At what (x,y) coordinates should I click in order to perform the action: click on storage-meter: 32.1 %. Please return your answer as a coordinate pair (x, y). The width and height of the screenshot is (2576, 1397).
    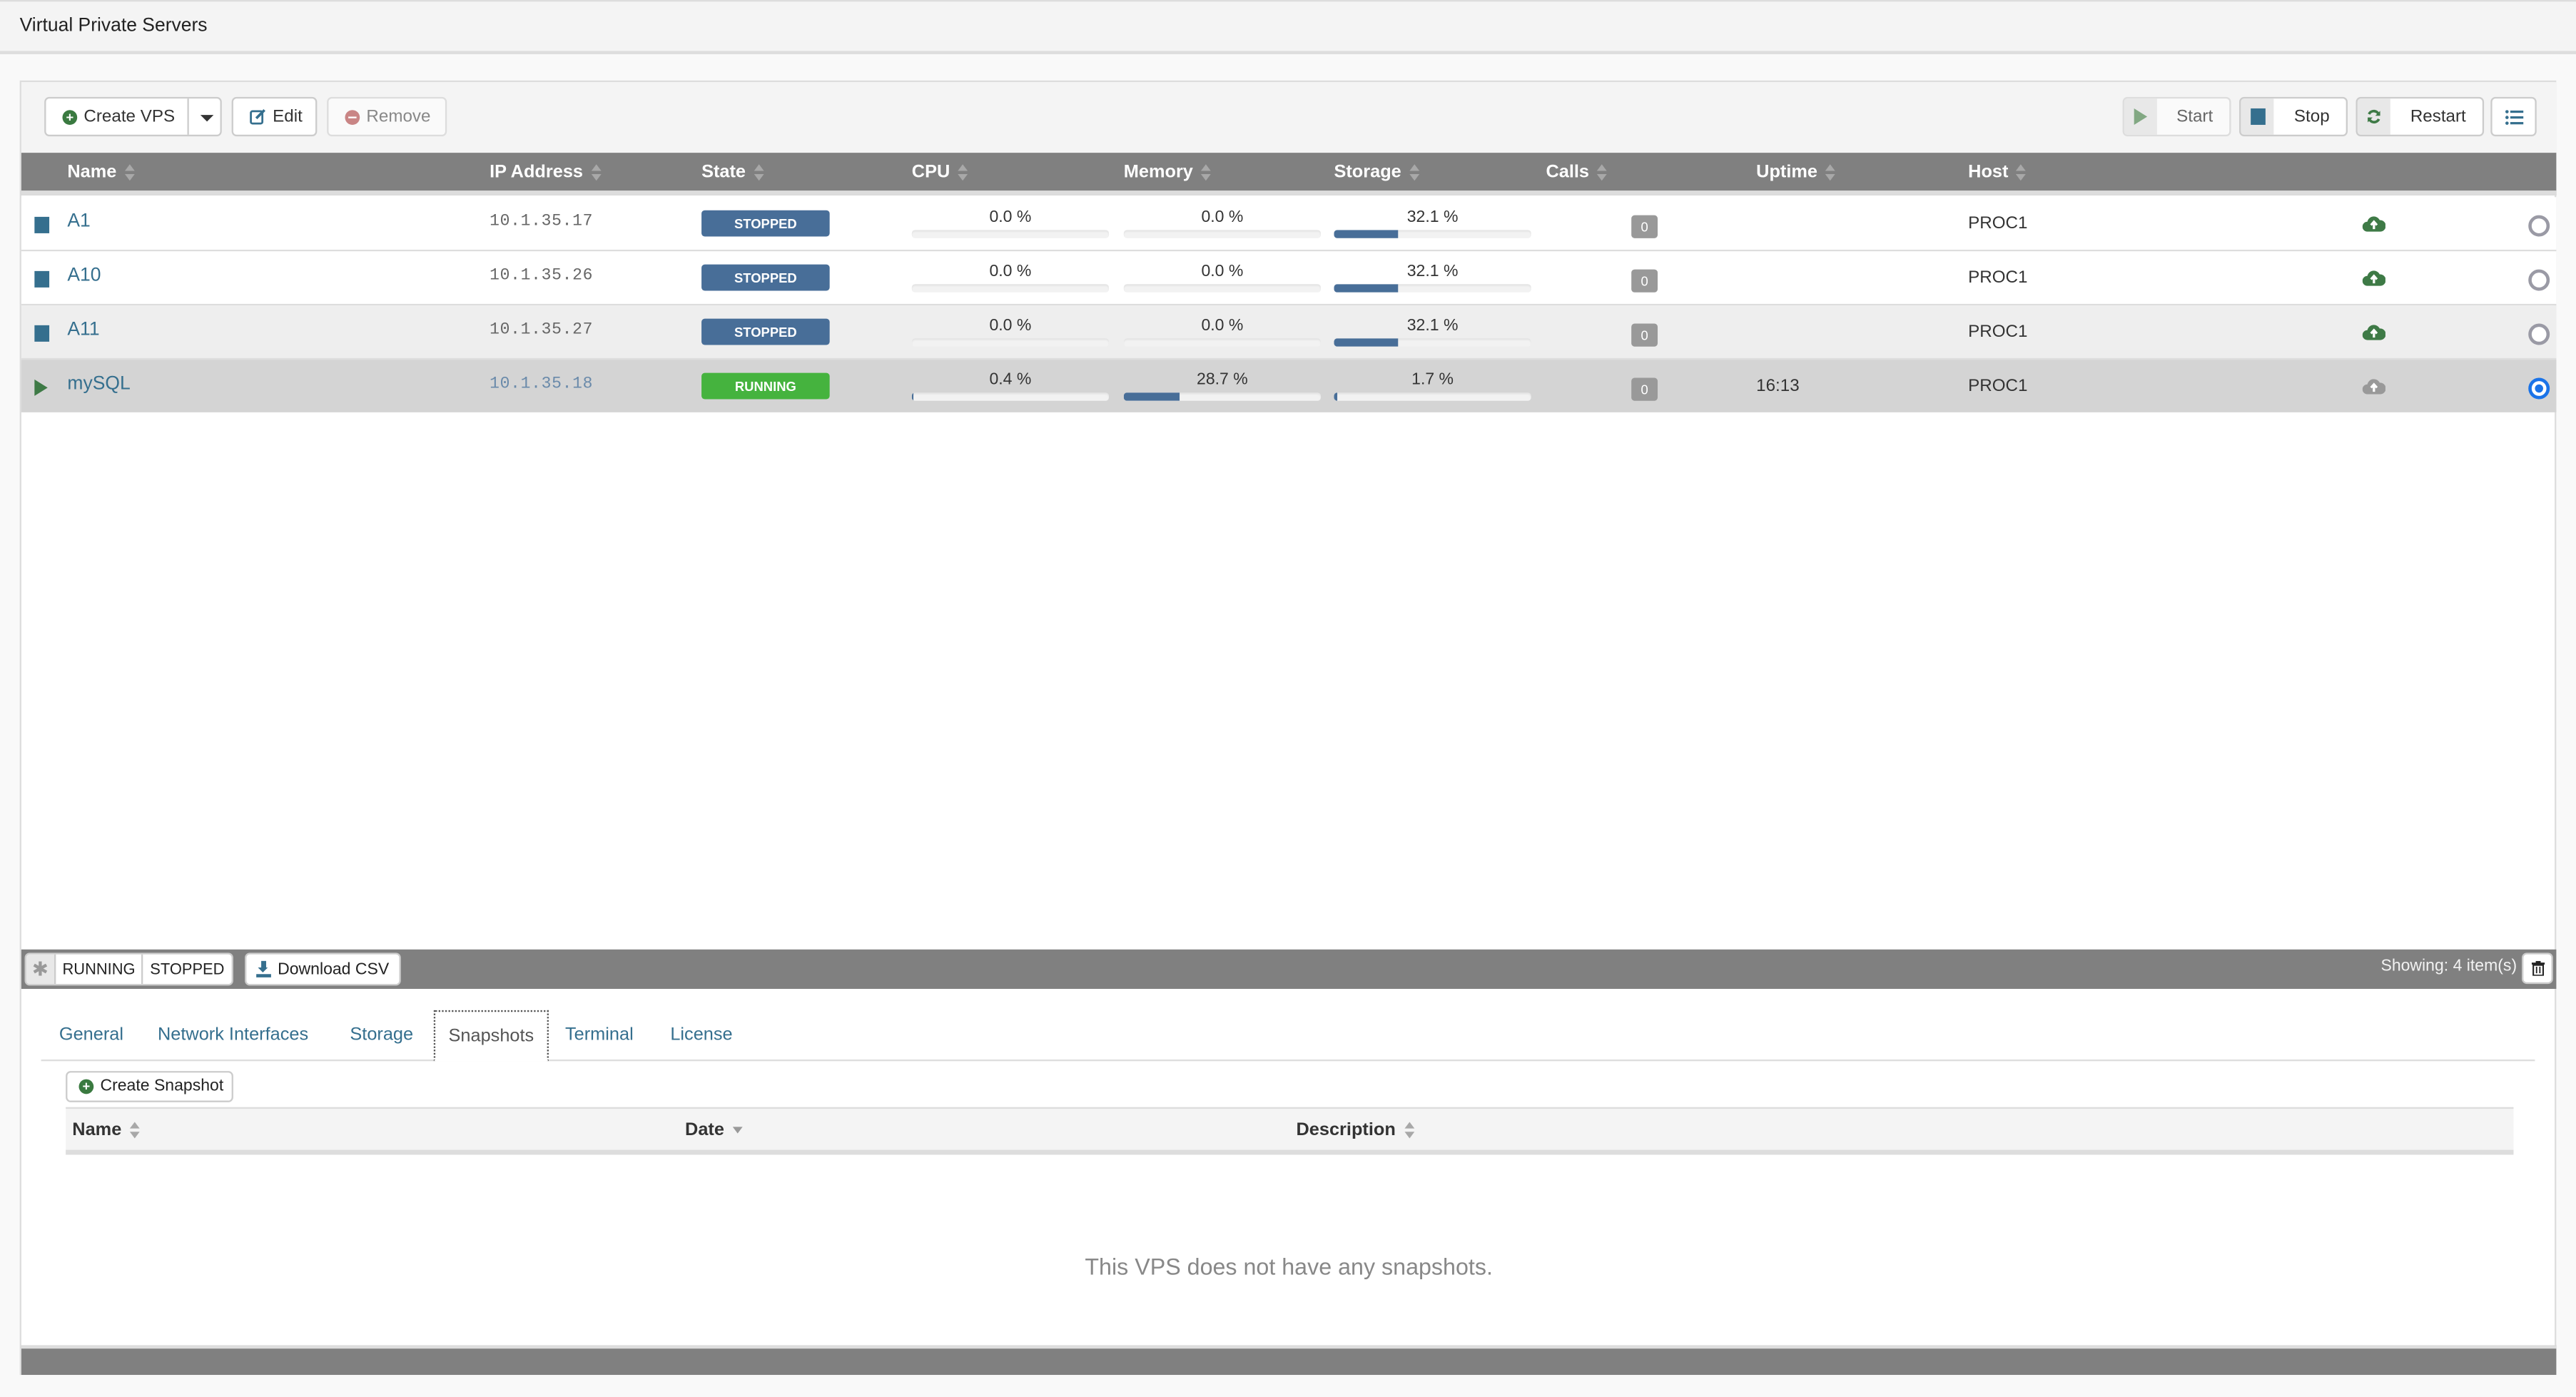
    Looking at the image, I should click on (1432, 332).